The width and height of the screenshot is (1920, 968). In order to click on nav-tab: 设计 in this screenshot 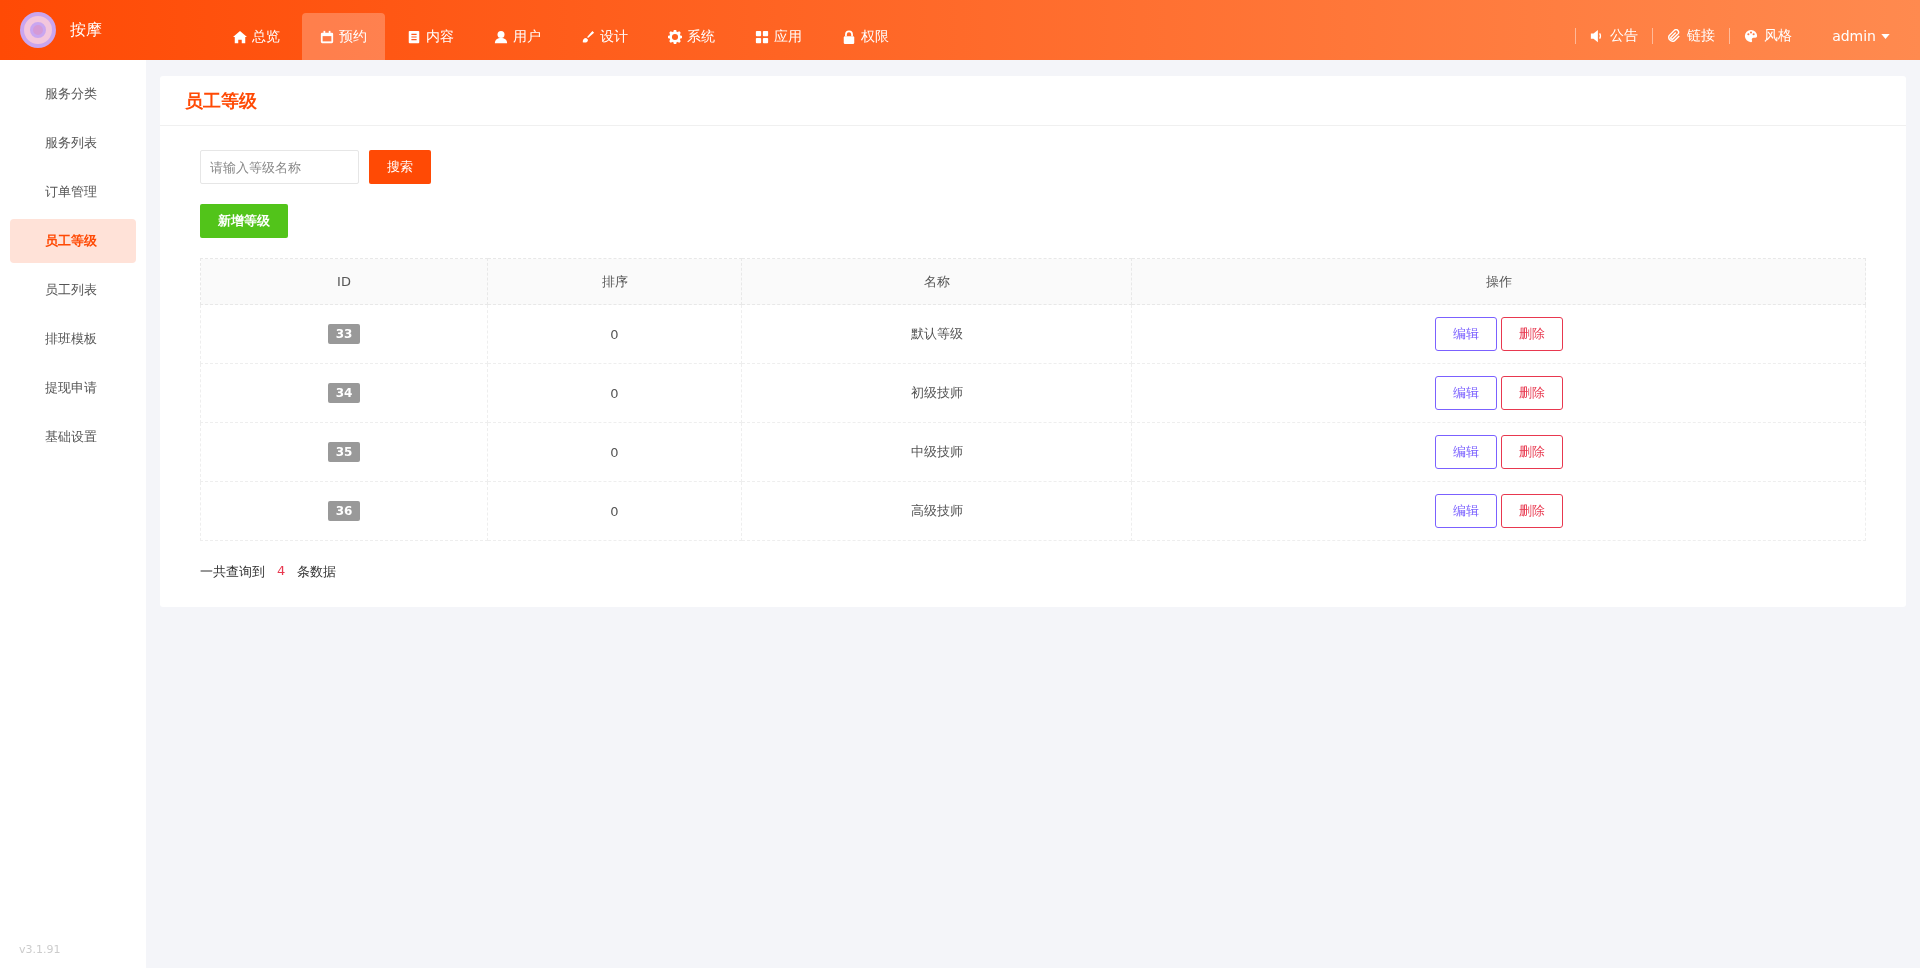, I will do `click(604, 36)`.